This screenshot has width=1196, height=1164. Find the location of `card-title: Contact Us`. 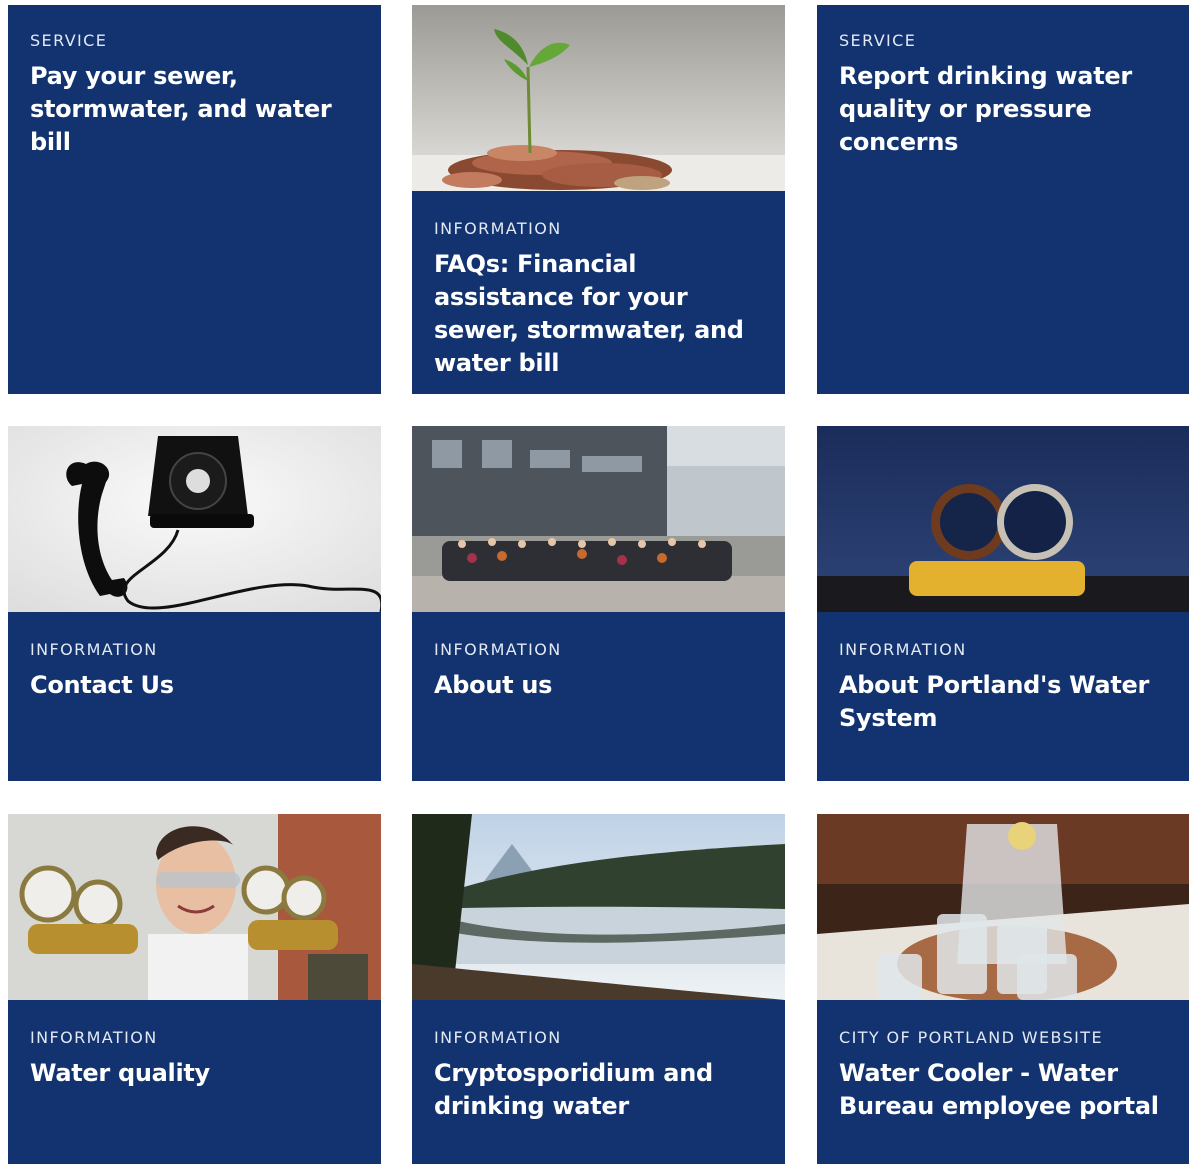

card-title: Contact Us is located at coordinates (102, 685).